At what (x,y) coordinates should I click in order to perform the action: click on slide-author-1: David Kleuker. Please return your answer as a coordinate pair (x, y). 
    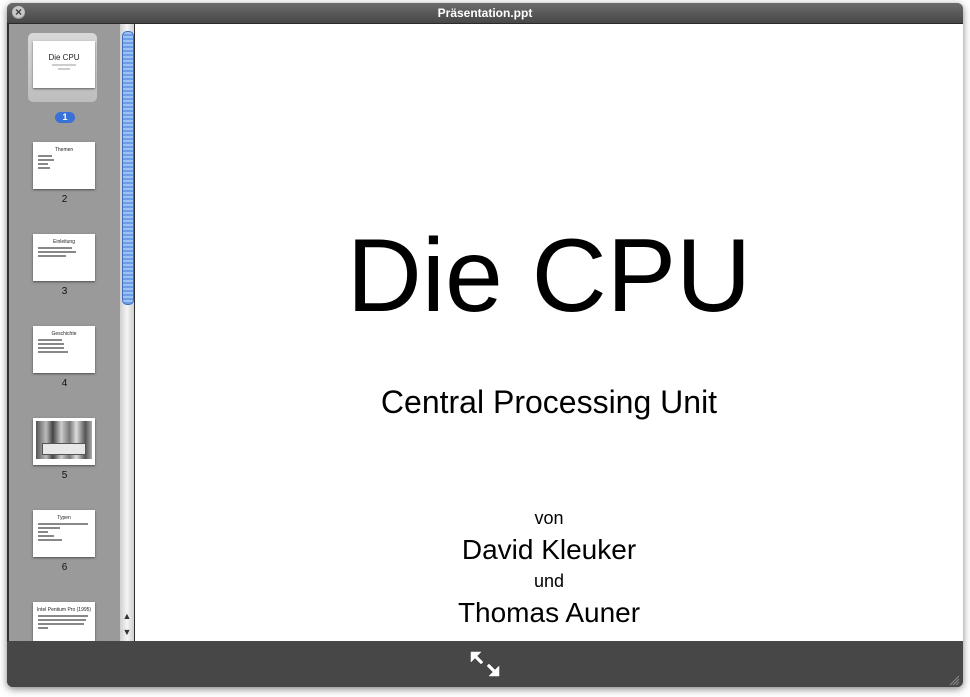
    Looking at the image, I should click on (549, 549).